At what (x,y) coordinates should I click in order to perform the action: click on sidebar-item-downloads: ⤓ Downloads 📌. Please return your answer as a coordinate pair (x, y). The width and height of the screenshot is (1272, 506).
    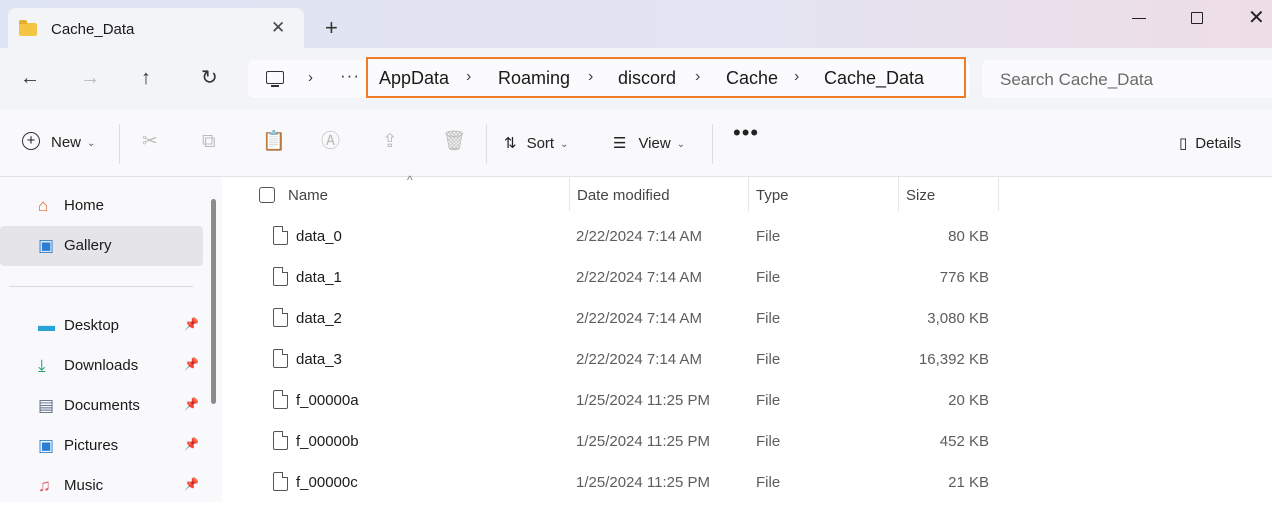
    Looking at the image, I should click on (101, 366).